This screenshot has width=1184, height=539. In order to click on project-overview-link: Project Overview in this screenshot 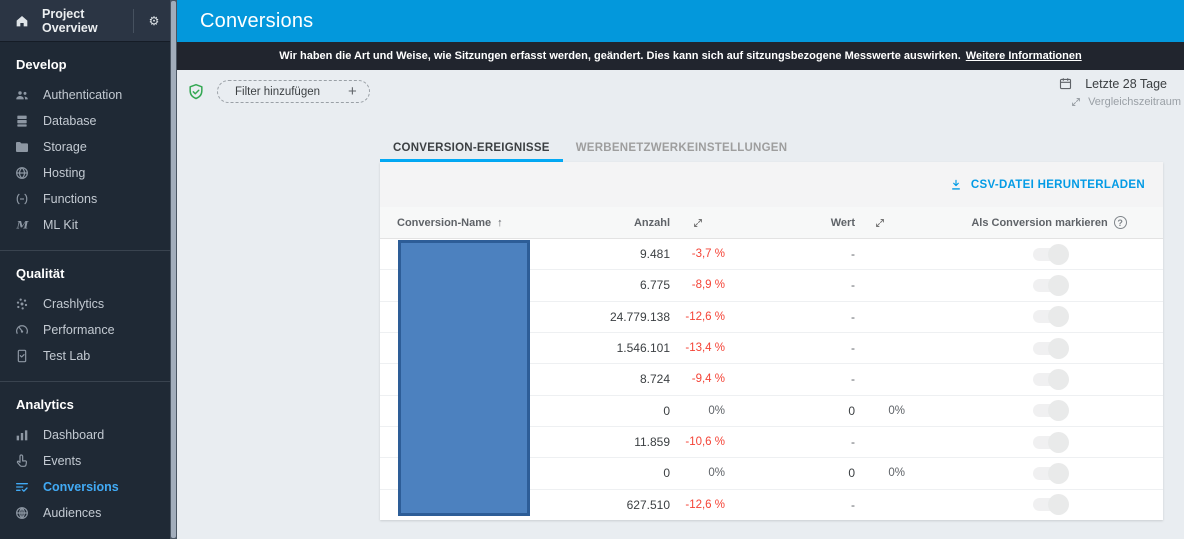, I will do `click(81, 21)`.